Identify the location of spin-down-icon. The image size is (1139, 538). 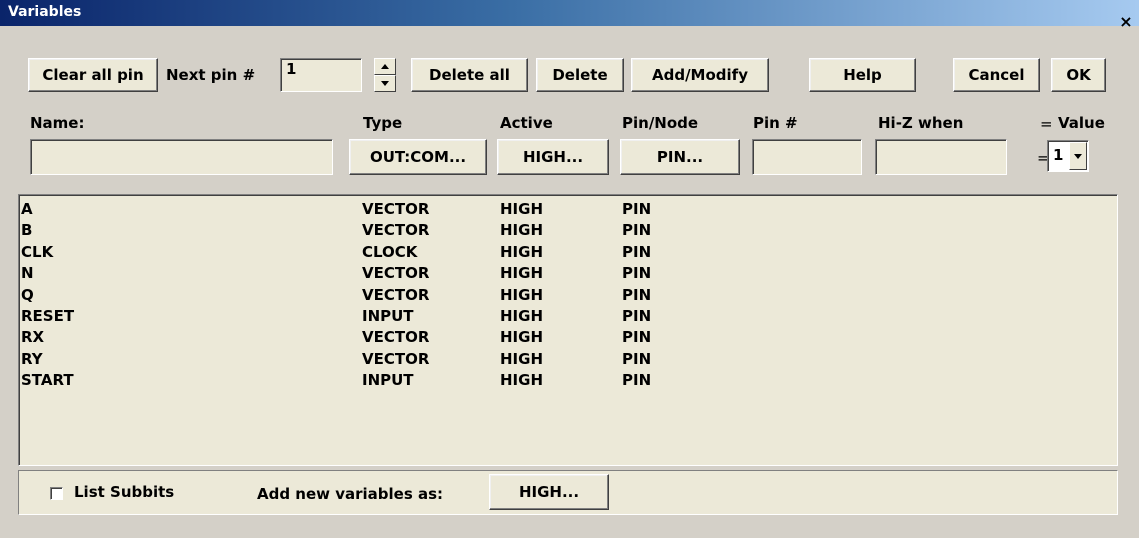
(385, 83).